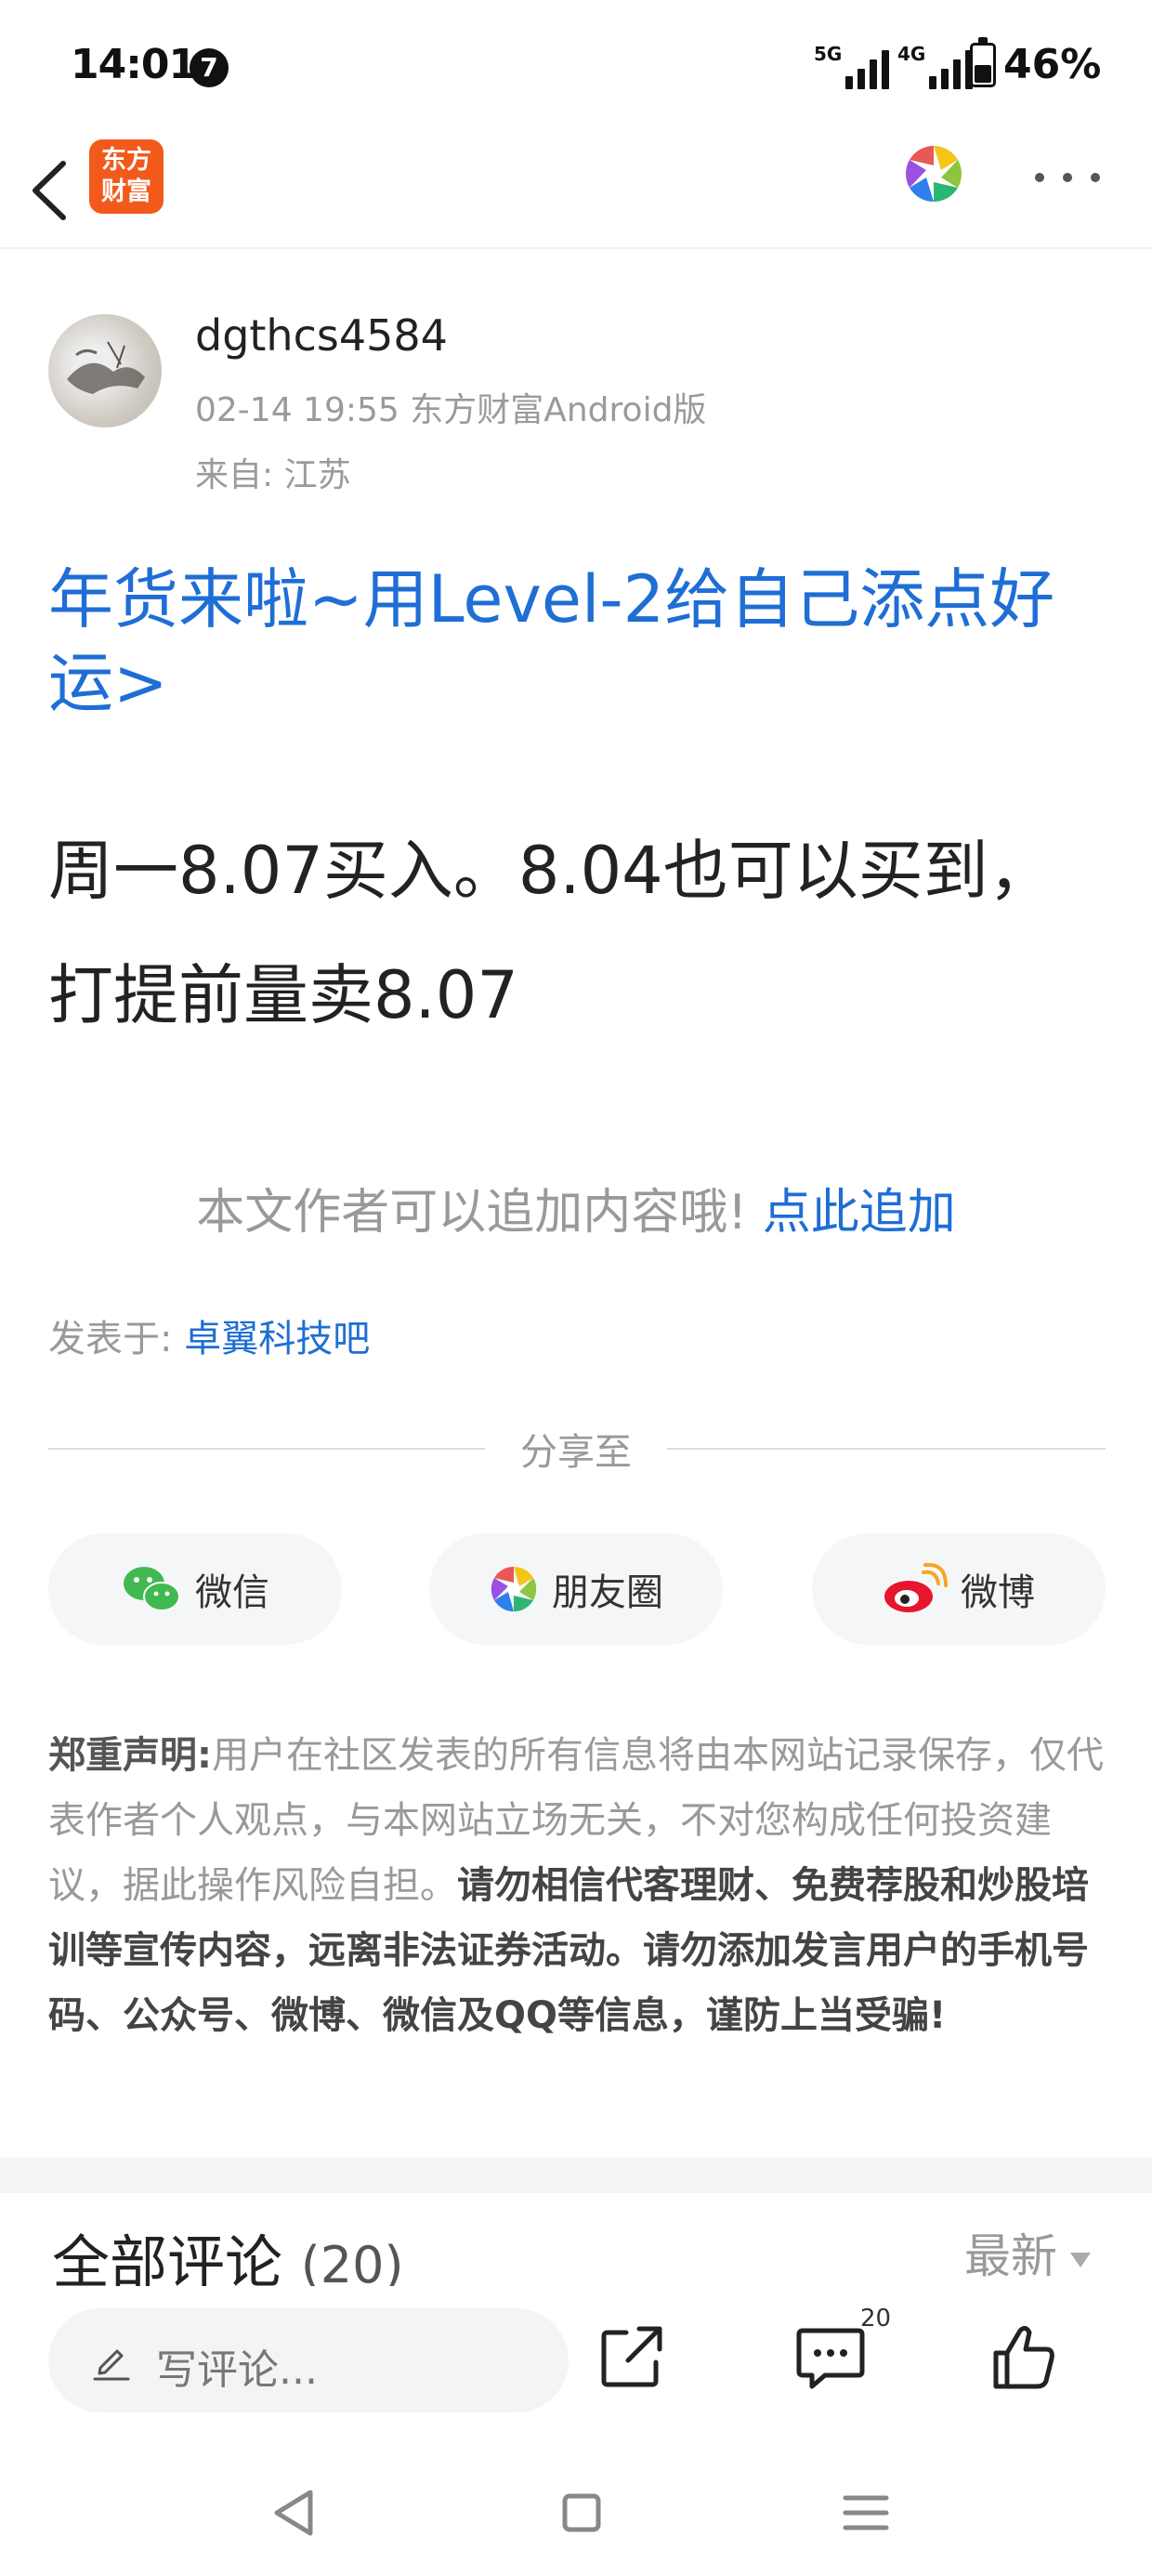  Describe the element at coordinates (959, 1589) in the screenshot. I see `share-weibo-button: 微博` at that location.